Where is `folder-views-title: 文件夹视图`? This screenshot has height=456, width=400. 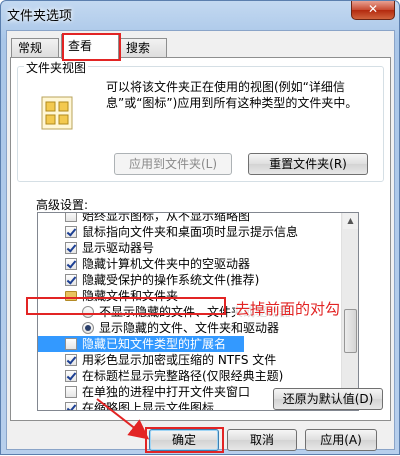
folder-views-title: 文件夹视图 is located at coordinates (56, 67).